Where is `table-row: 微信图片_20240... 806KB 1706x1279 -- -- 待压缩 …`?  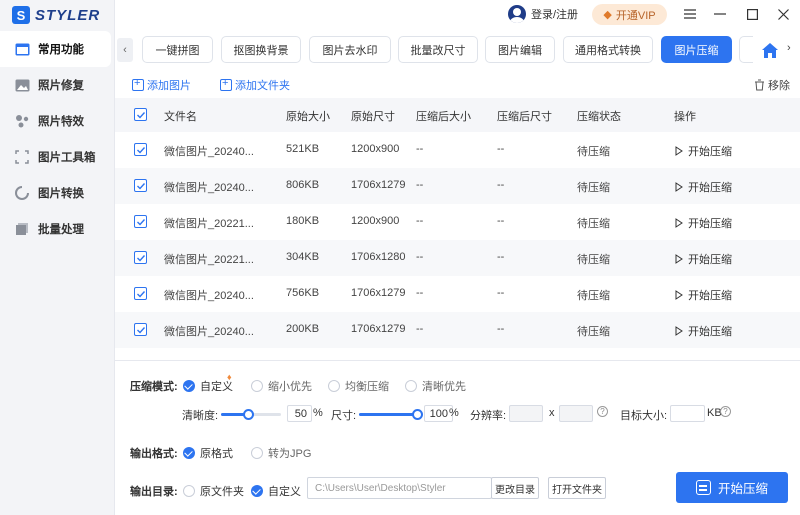
table-row: 微信图片_20240... 806KB 1706x1279 -- -- 待压缩 … is located at coordinates (457, 186).